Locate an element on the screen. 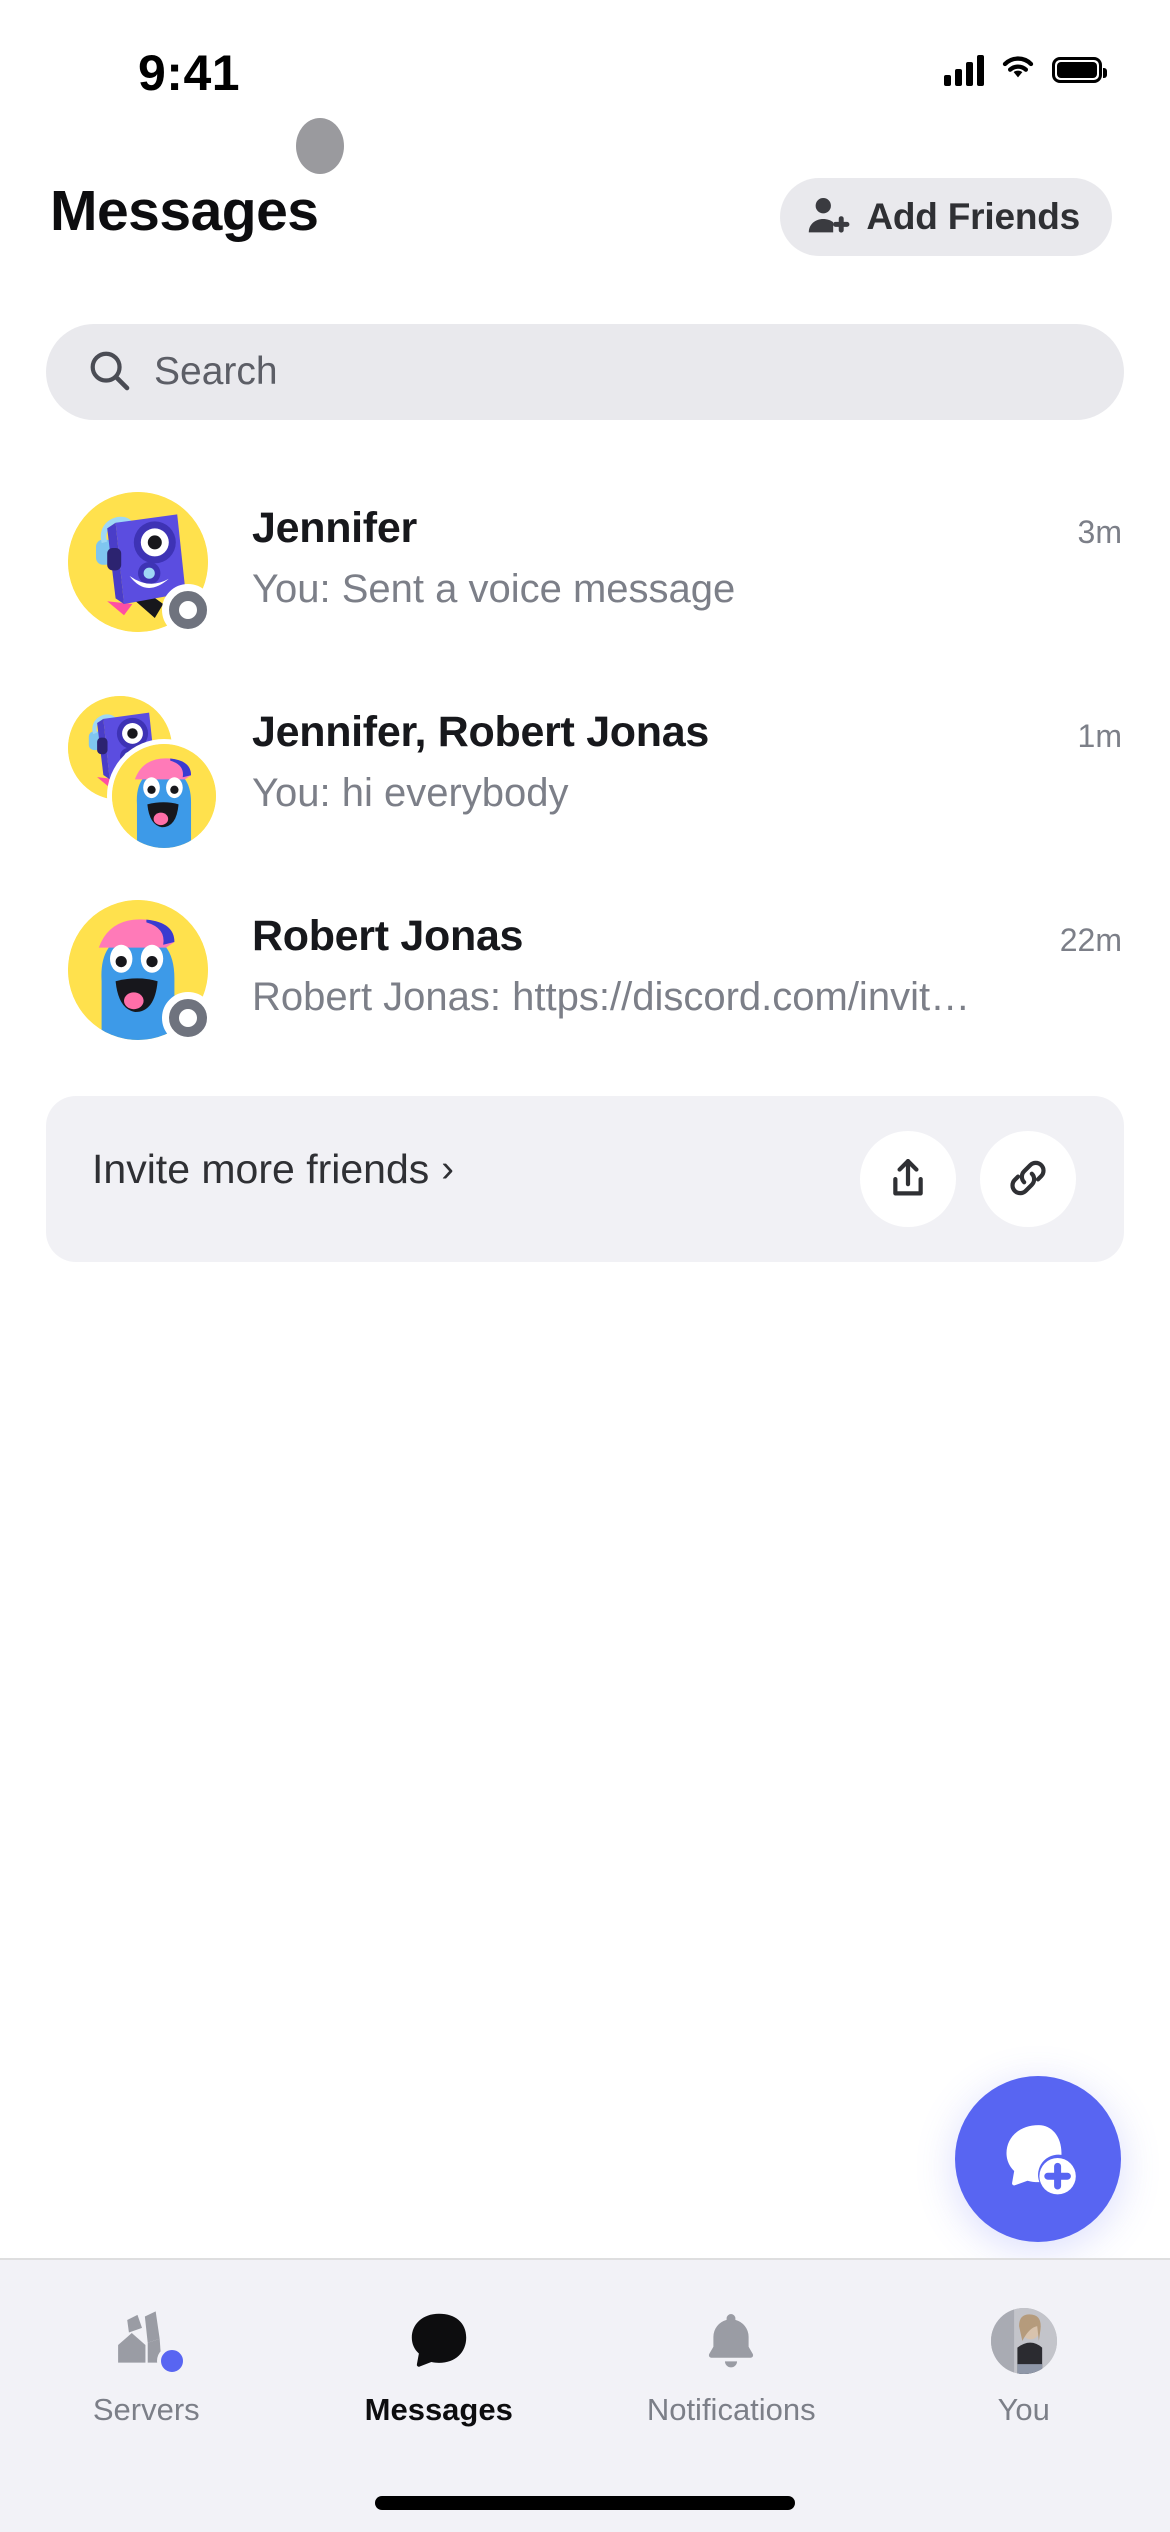  conversation-text: Jennifer You: Sent a voice message is located at coordinates (616, 558).